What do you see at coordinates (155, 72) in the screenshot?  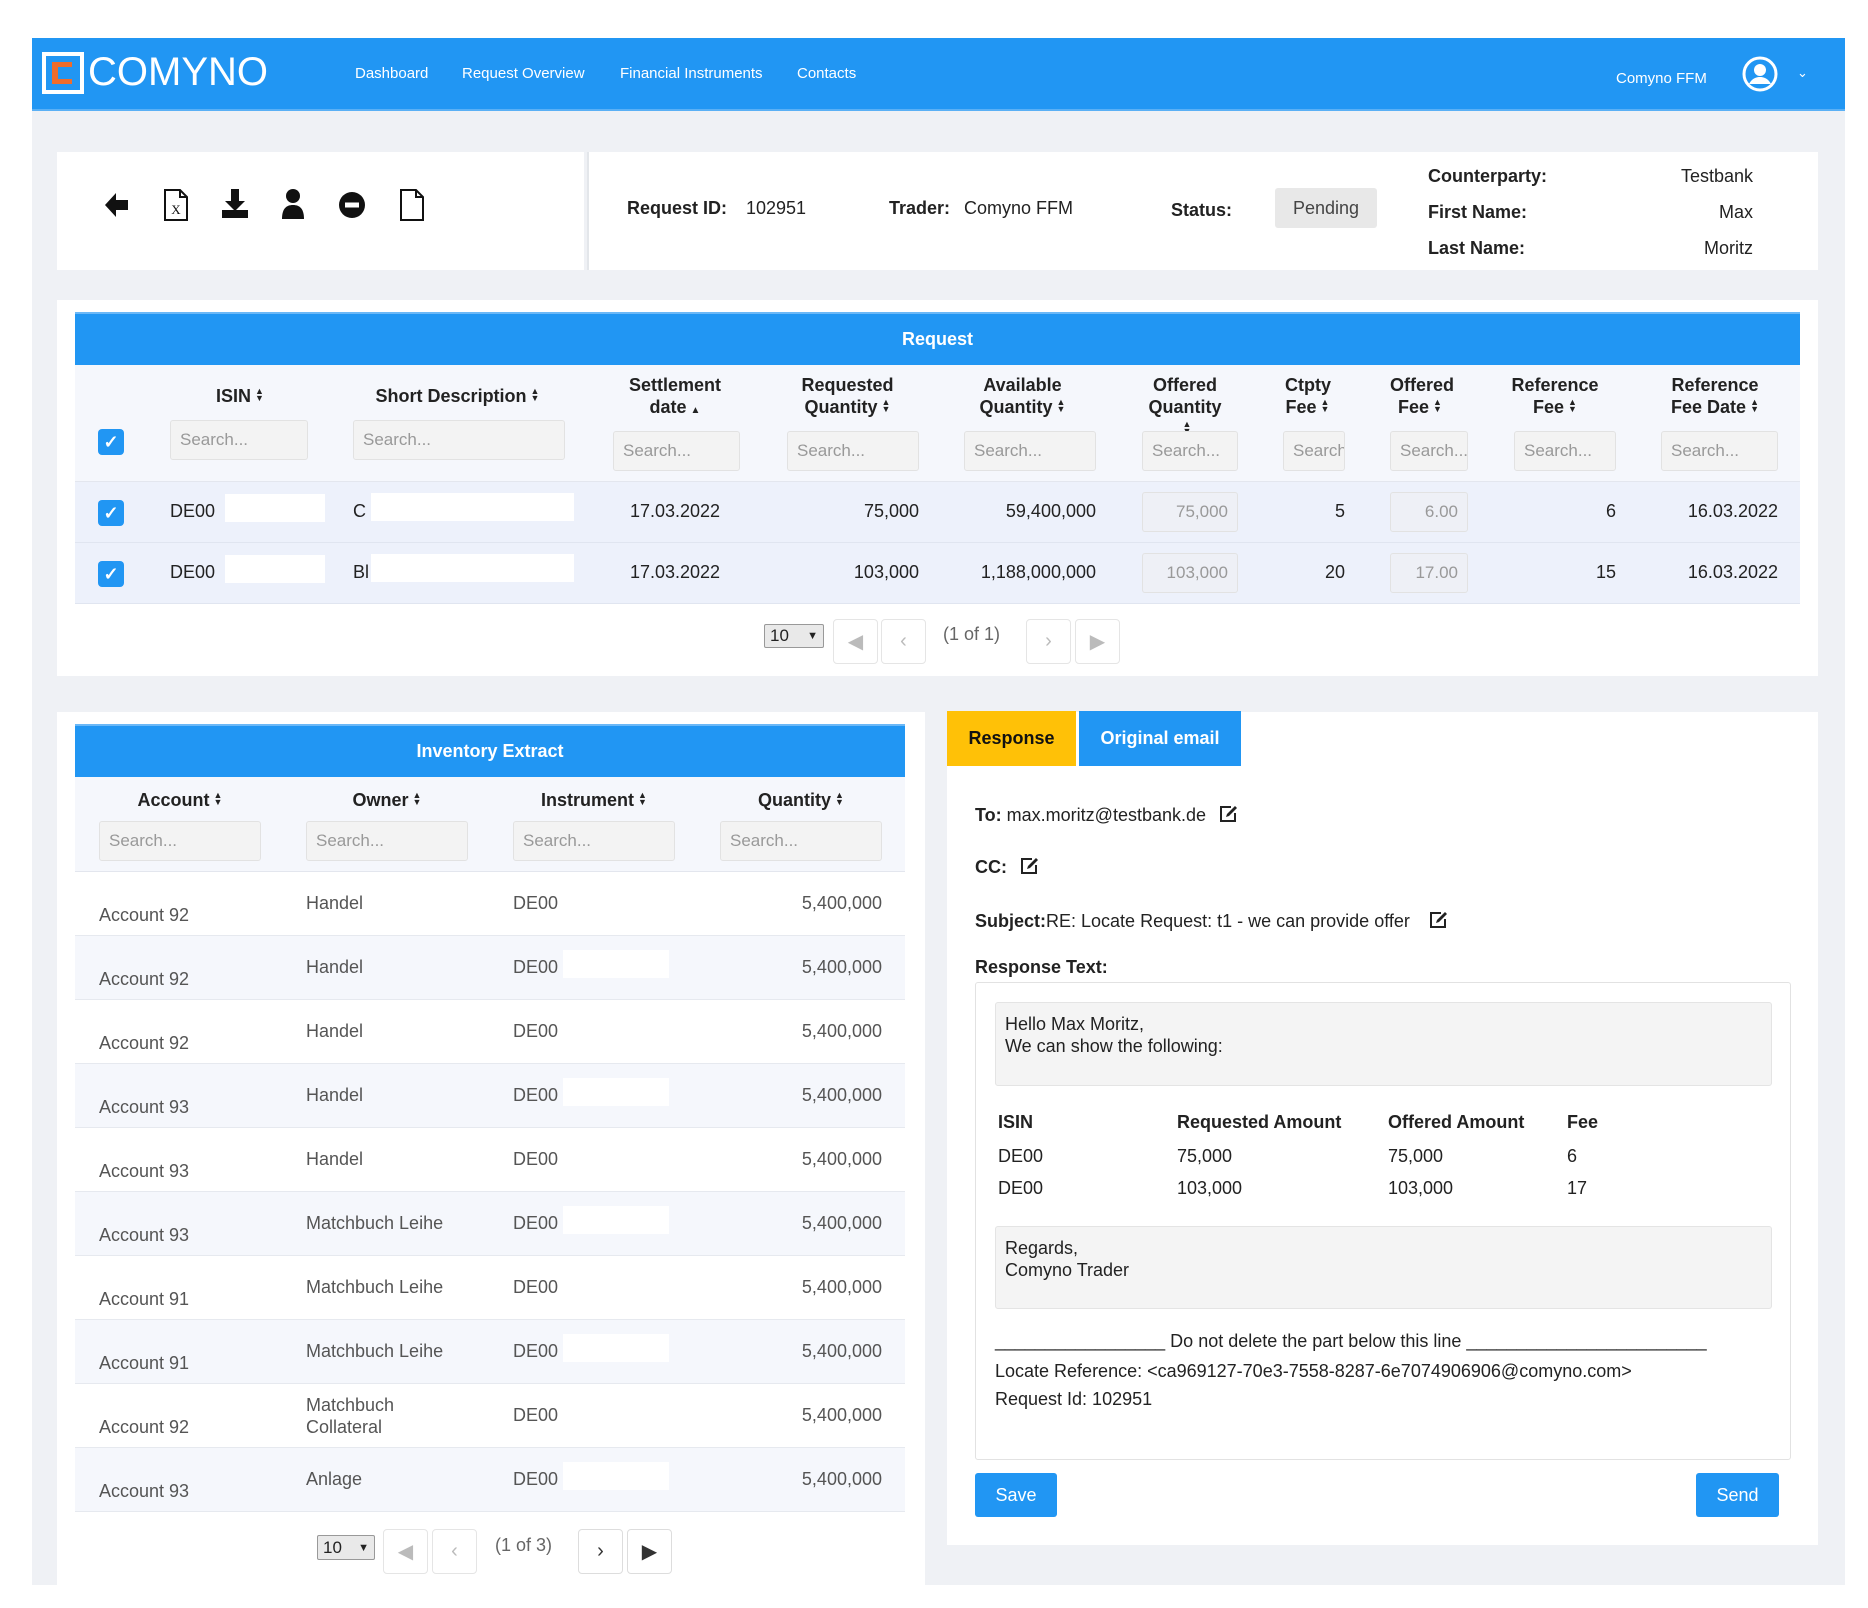 I see `logo: COMYNO` at bounding box center [155, 72].